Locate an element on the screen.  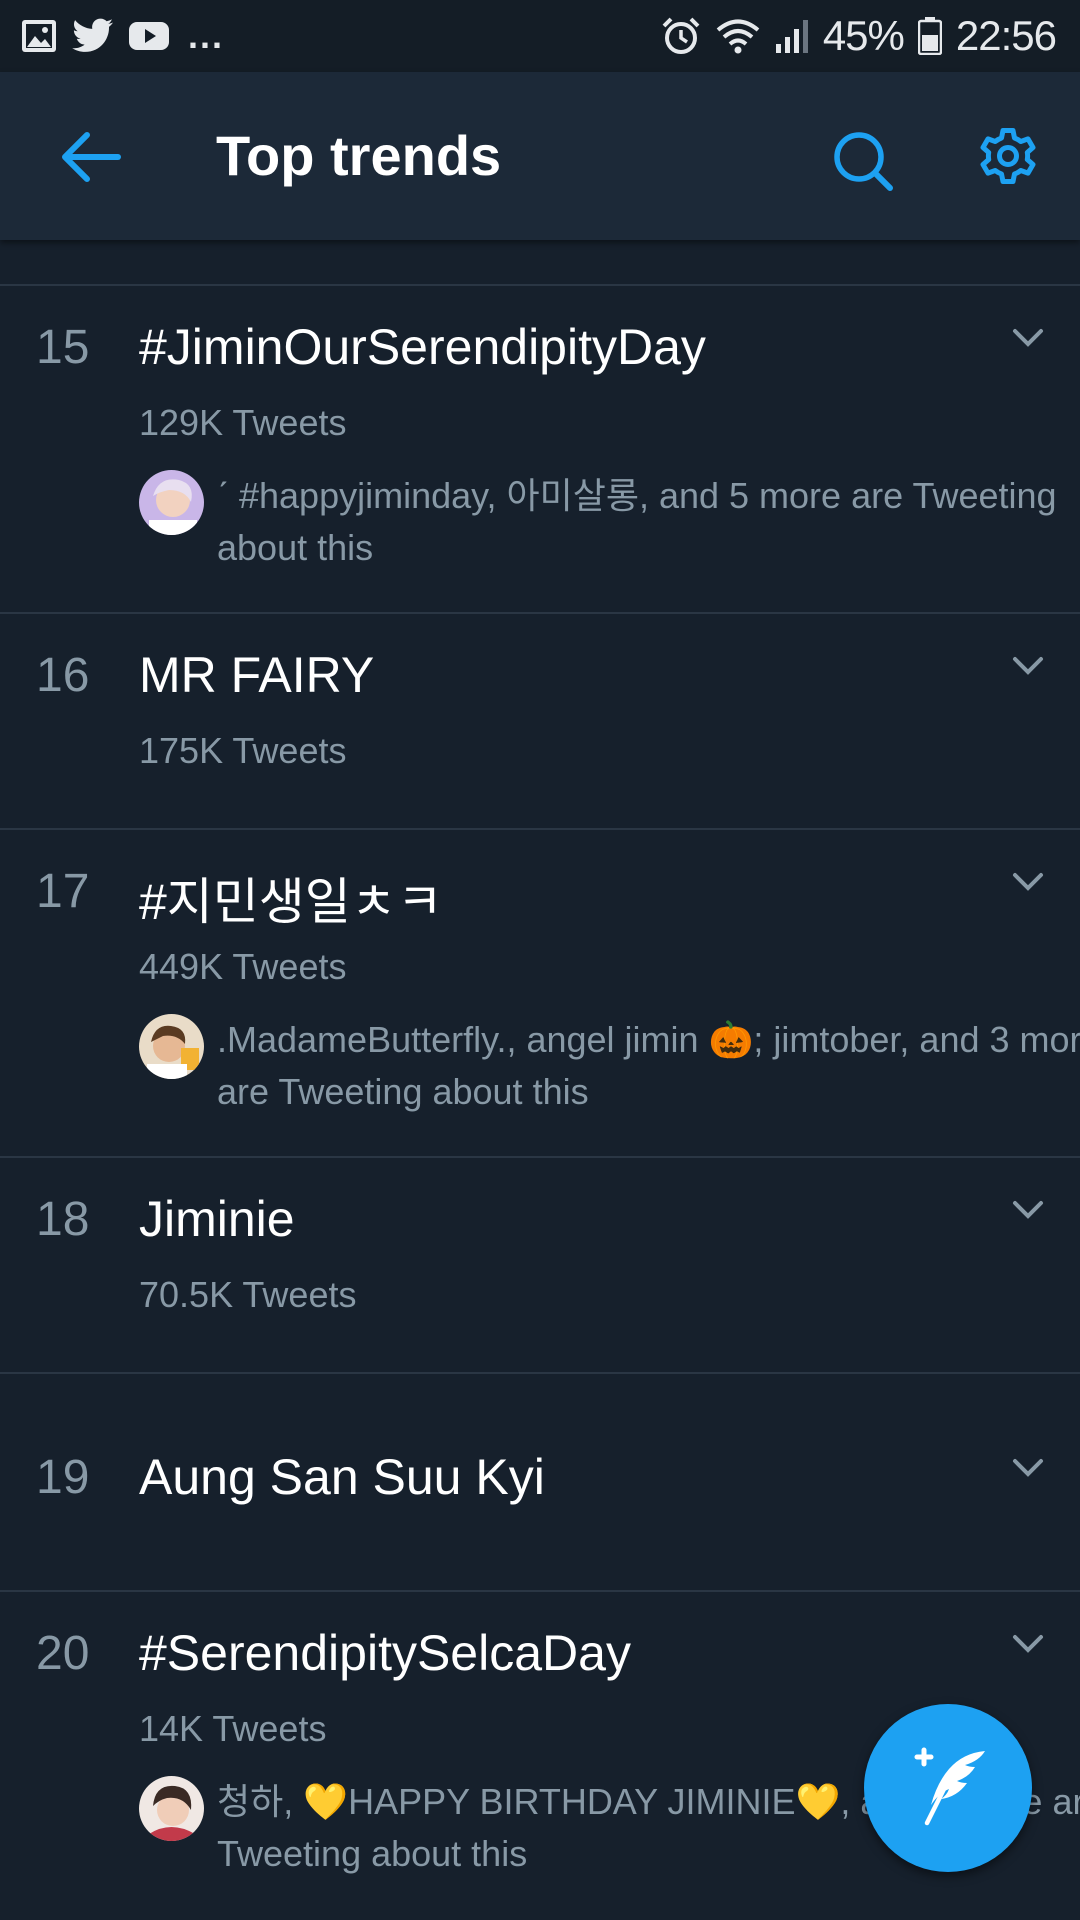
gear-icon is located at coordinates (1008, 158).